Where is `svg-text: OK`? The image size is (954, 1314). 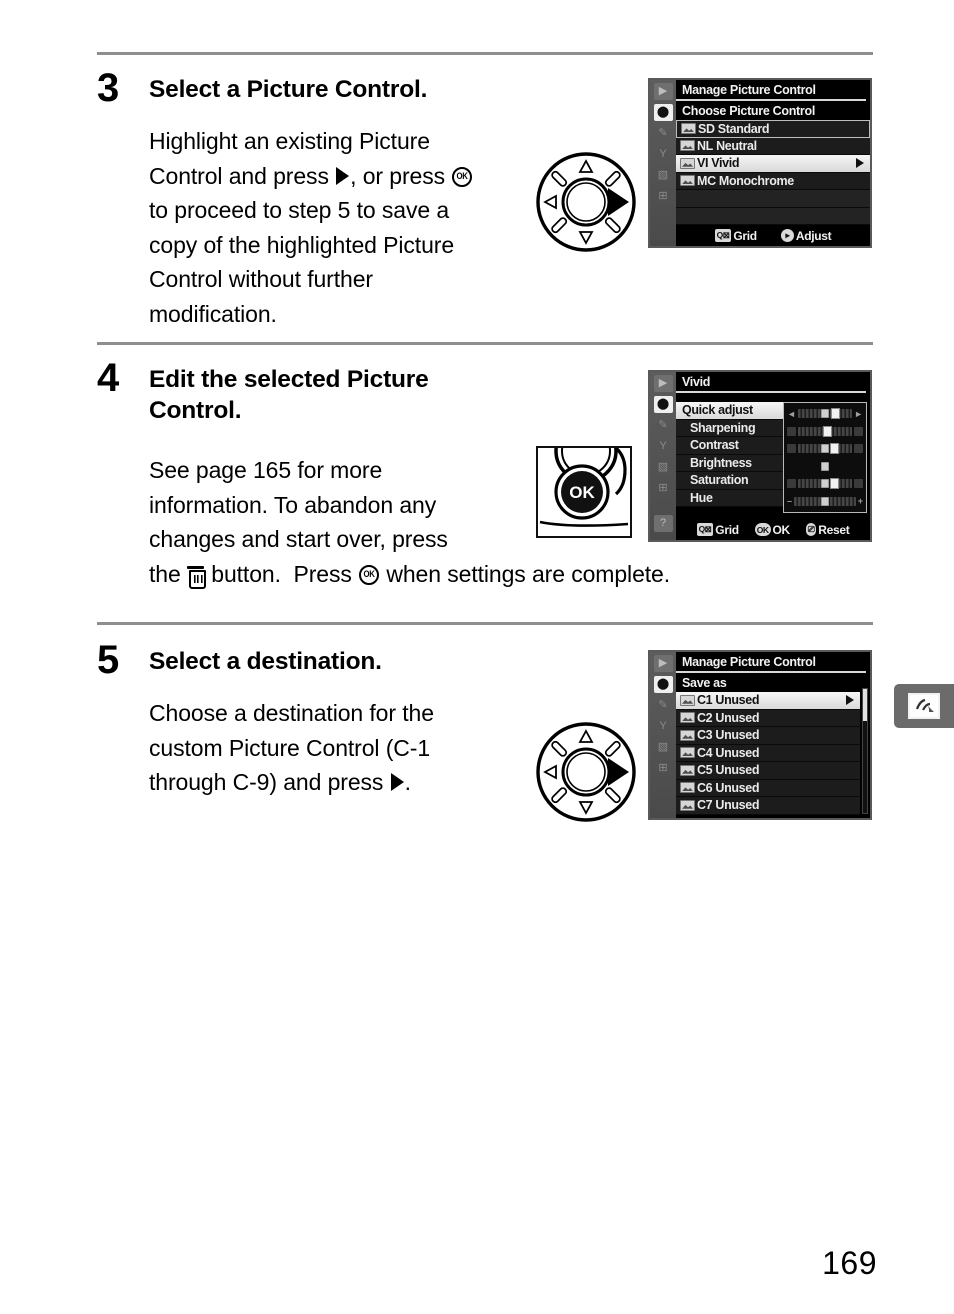 svg-text: OK is located at coordinates (582, 492).